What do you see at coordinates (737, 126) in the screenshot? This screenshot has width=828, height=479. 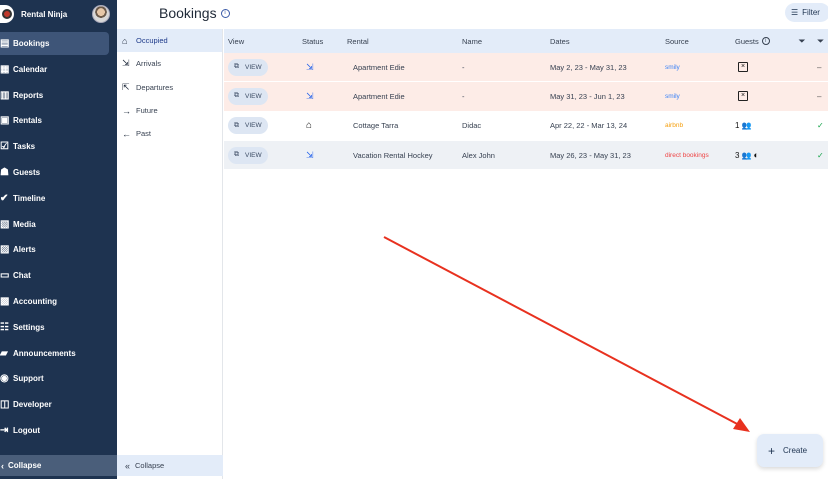 I see `guest-count: 1` at bounding box center [737, 126].